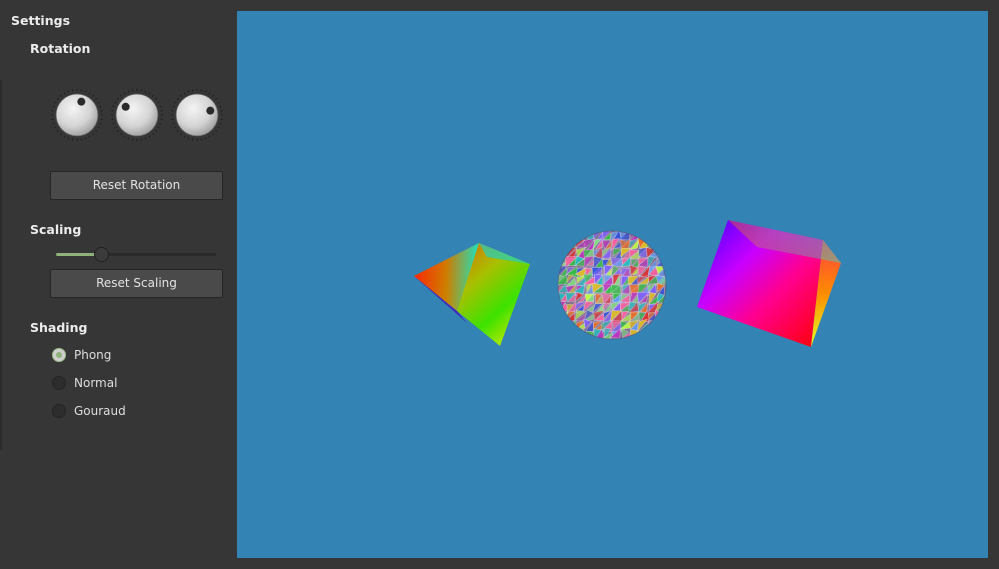 This screenshot has height=569, width=999. Describe the element at coordinates (96, 383) in the screenshot. I see `radio-label: Normal` at that location.